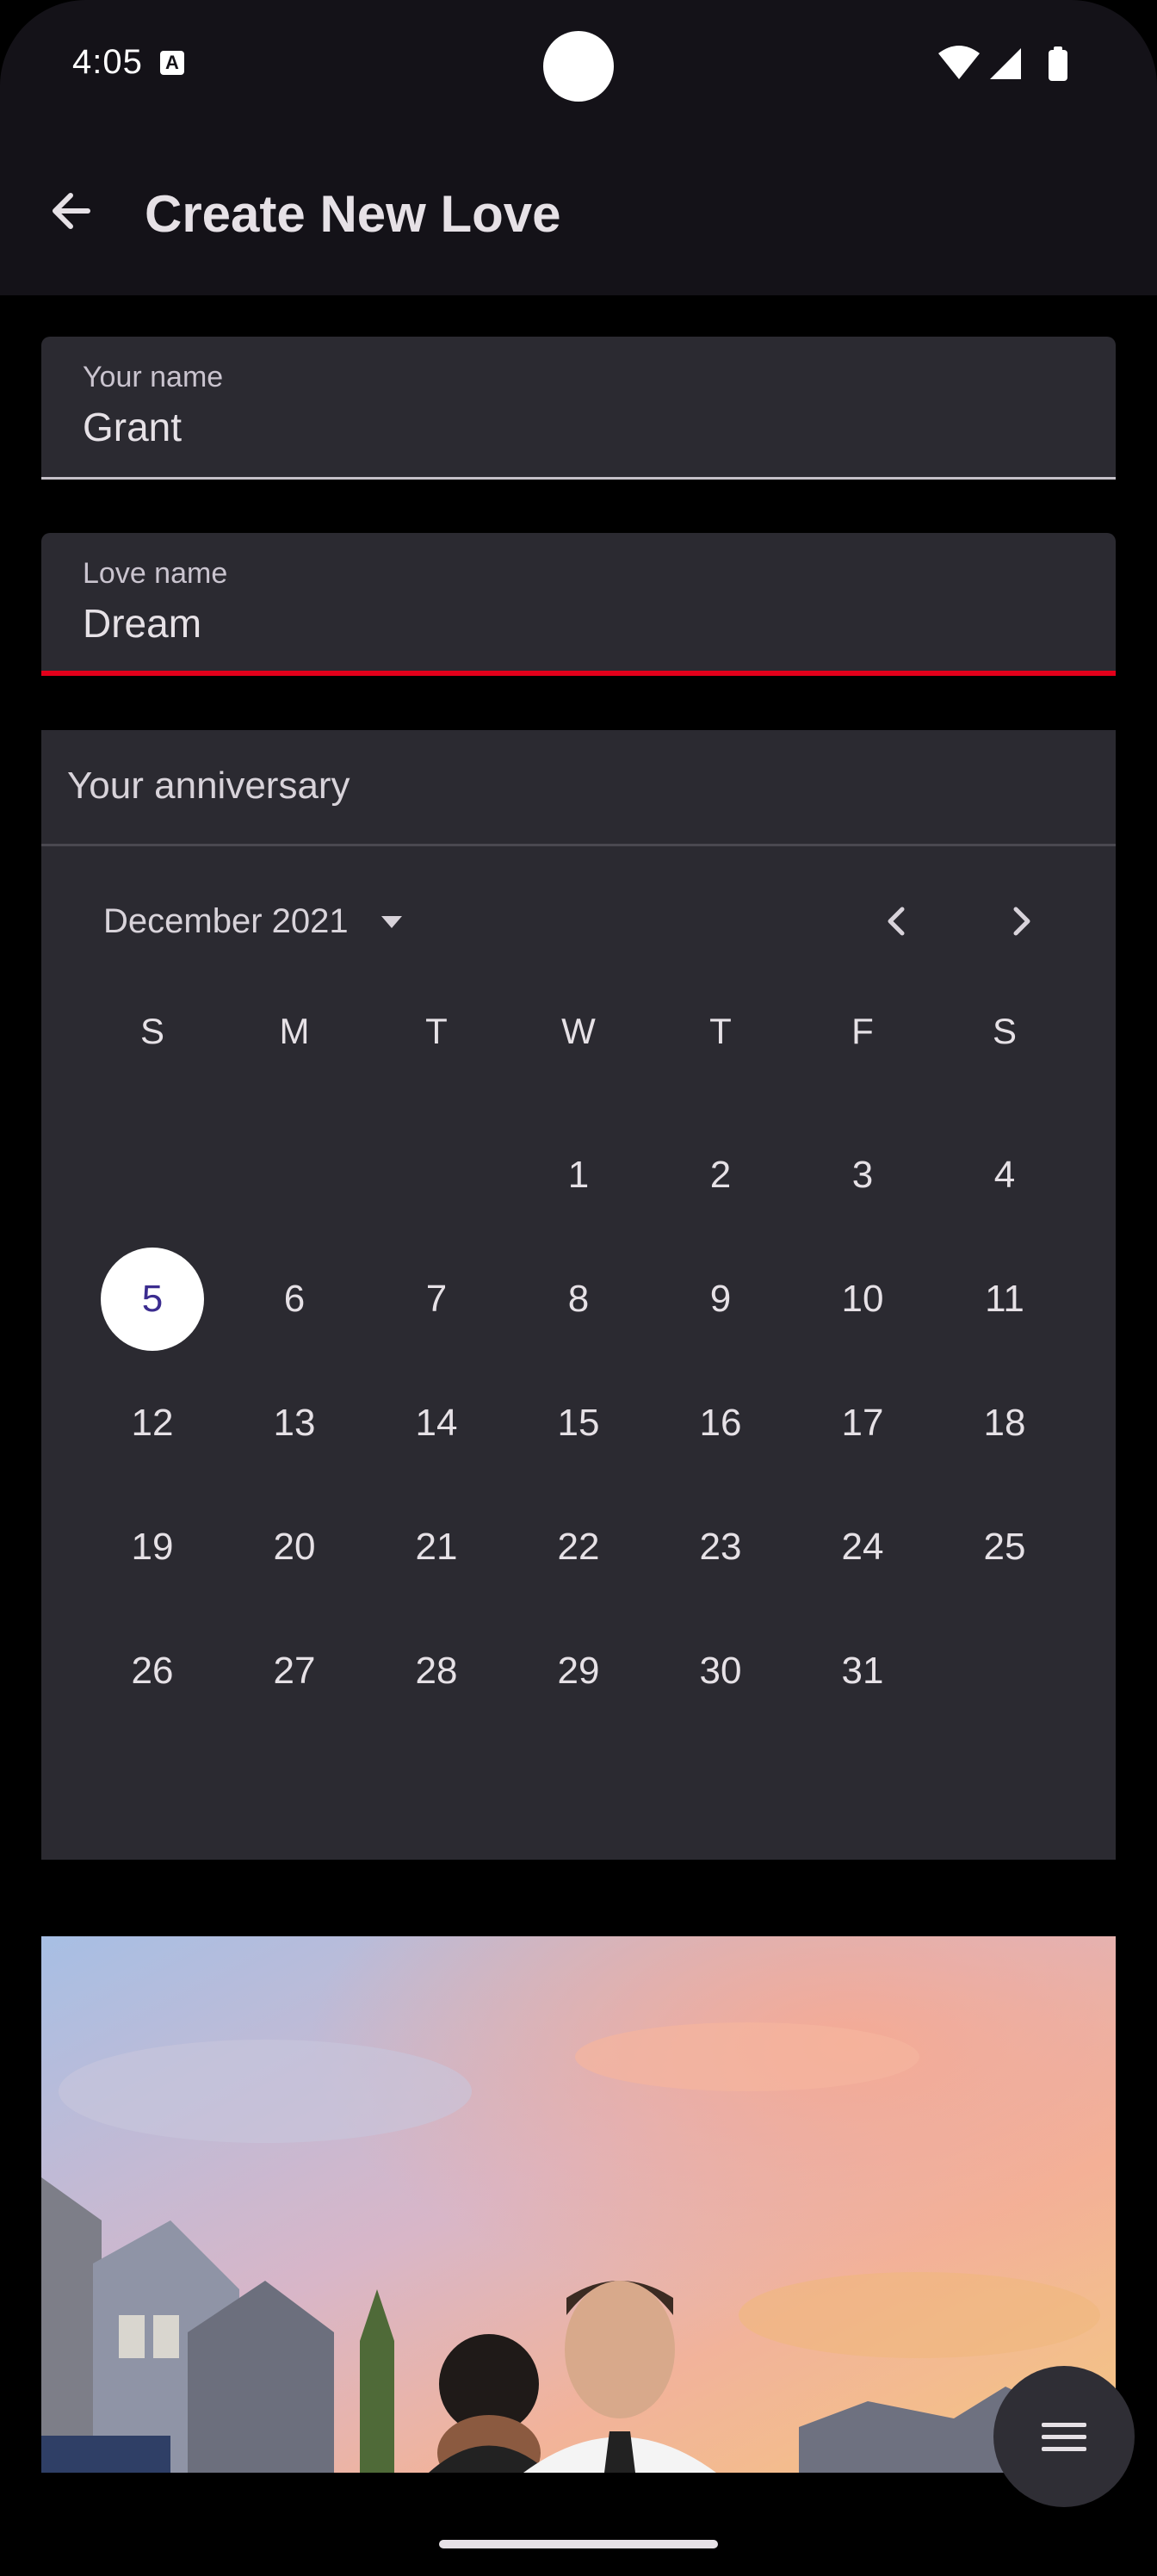 The width and height of the screenshot is (1157, 2576). I want to click on calendar-day: 23, so click(721, 1547).